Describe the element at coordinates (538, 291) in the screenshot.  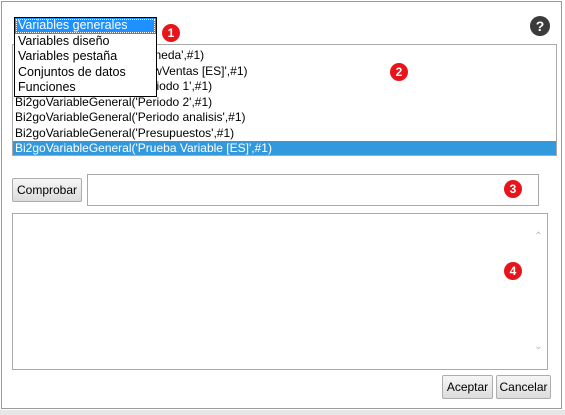
I see `result-scrollbar: ⌃ ⌄` at that location.